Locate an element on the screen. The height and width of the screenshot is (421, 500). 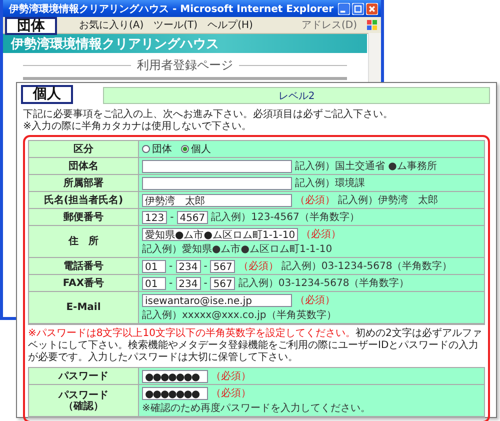
minimize-icon is located at coordinates (344, 8).